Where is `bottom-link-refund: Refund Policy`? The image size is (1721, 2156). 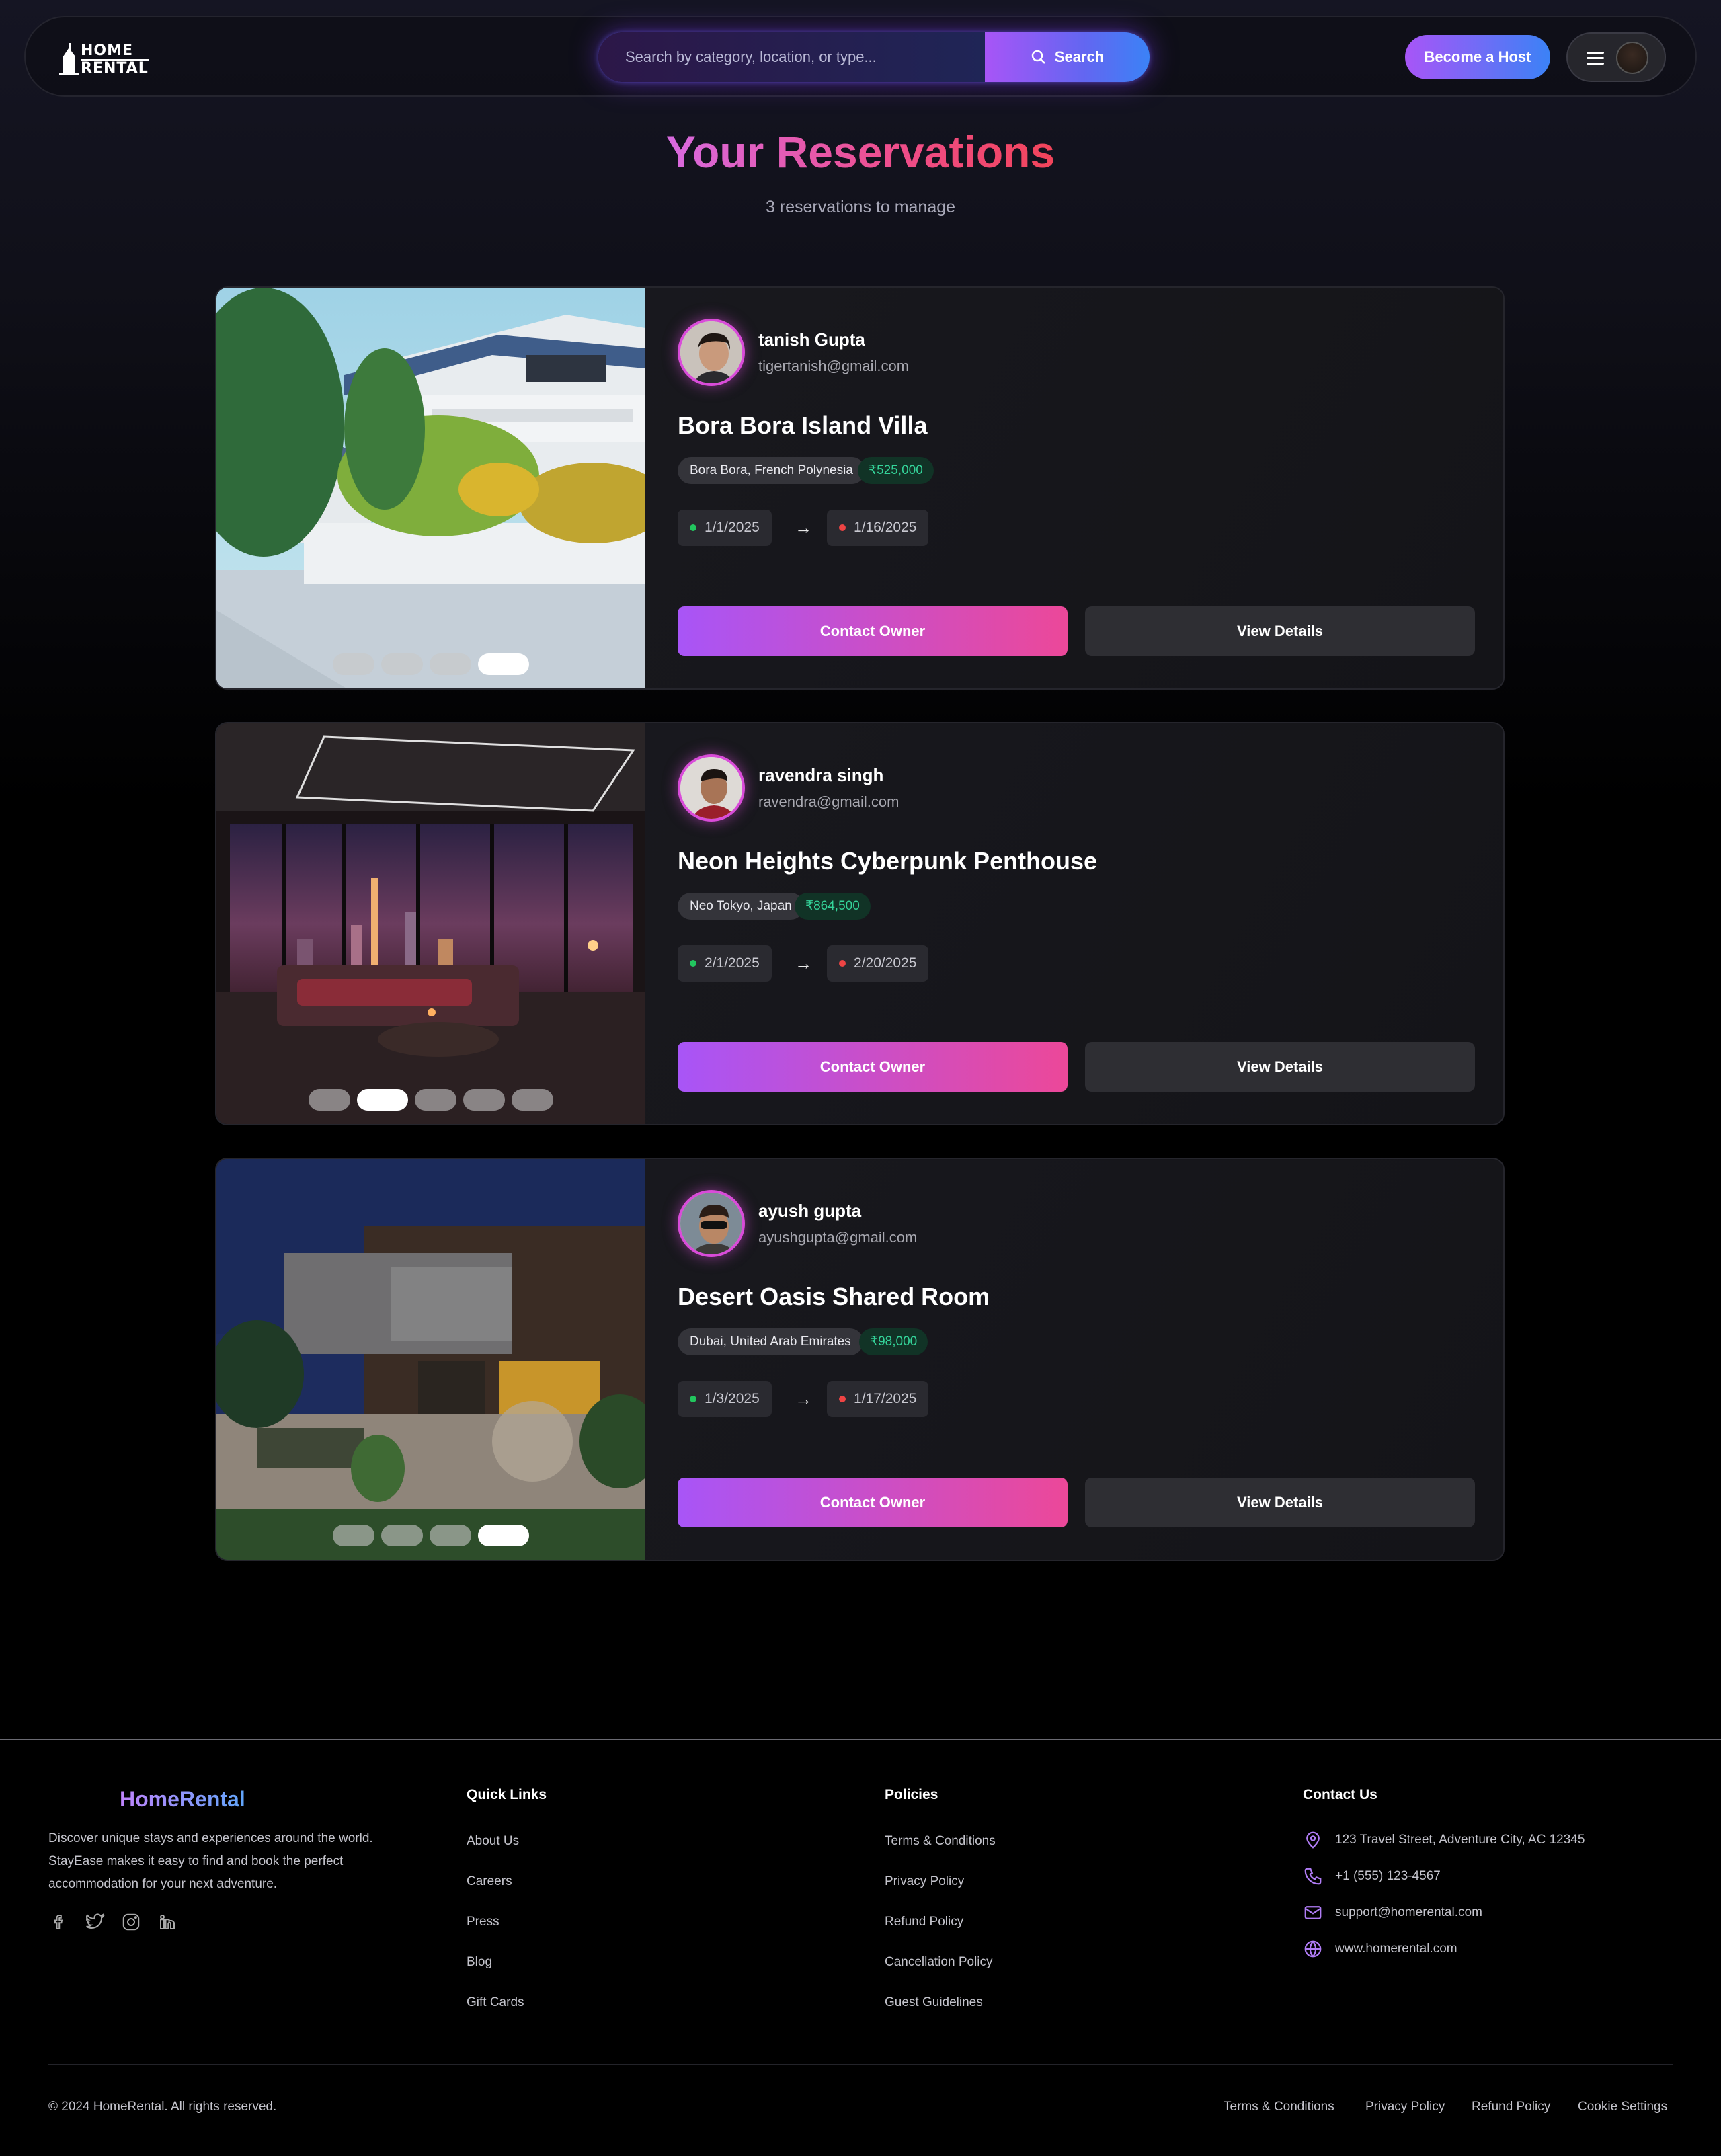
bottom-link-refund: Refund Policy is located at coordinates (1511, 2107).